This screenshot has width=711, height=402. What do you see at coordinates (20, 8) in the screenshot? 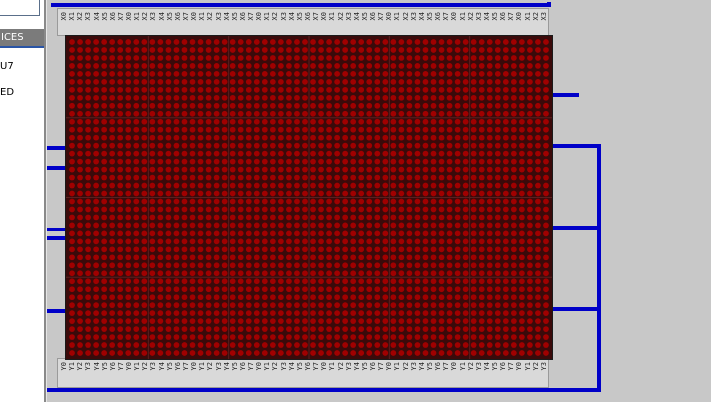
I see `panel-top-box` at bounding box center [20, 8].